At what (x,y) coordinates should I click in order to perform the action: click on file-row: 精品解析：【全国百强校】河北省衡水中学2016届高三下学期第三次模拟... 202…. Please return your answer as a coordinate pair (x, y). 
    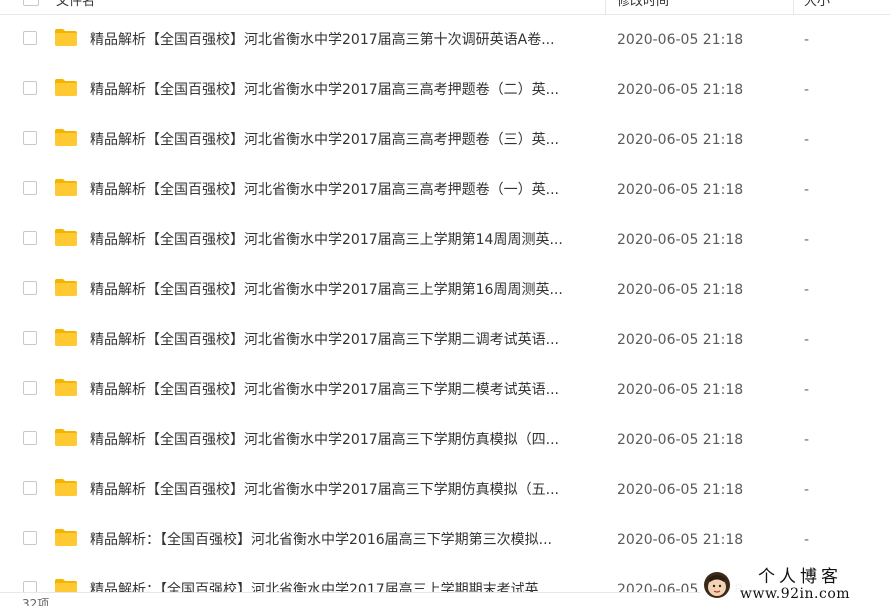
    Looking at the image, I should click on (445, 540).